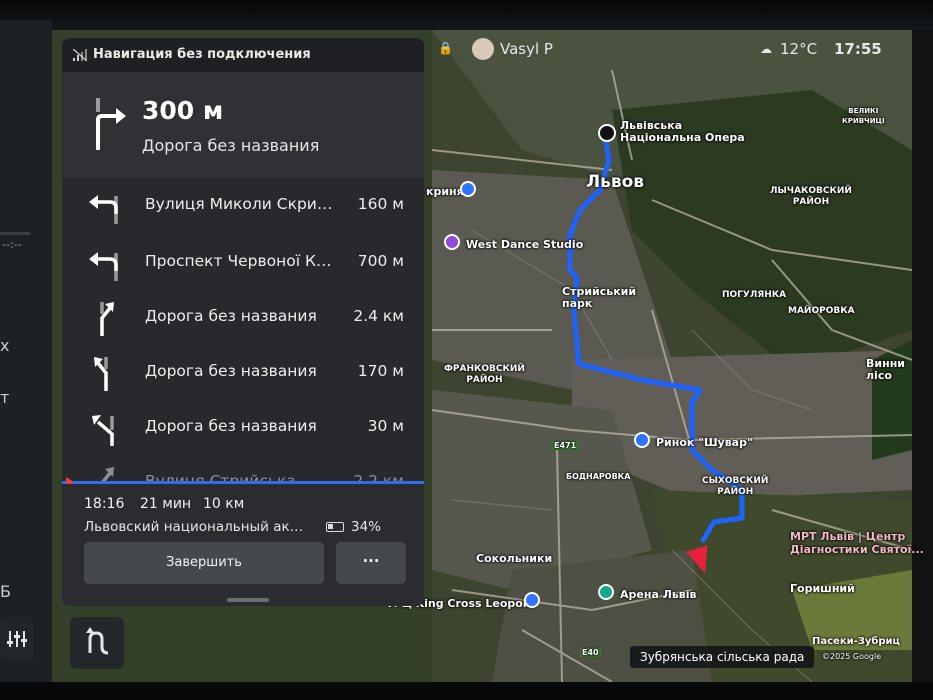  I want to click on map-label-bodnarivka: БОДНАРОВКА, so click(598, 476).